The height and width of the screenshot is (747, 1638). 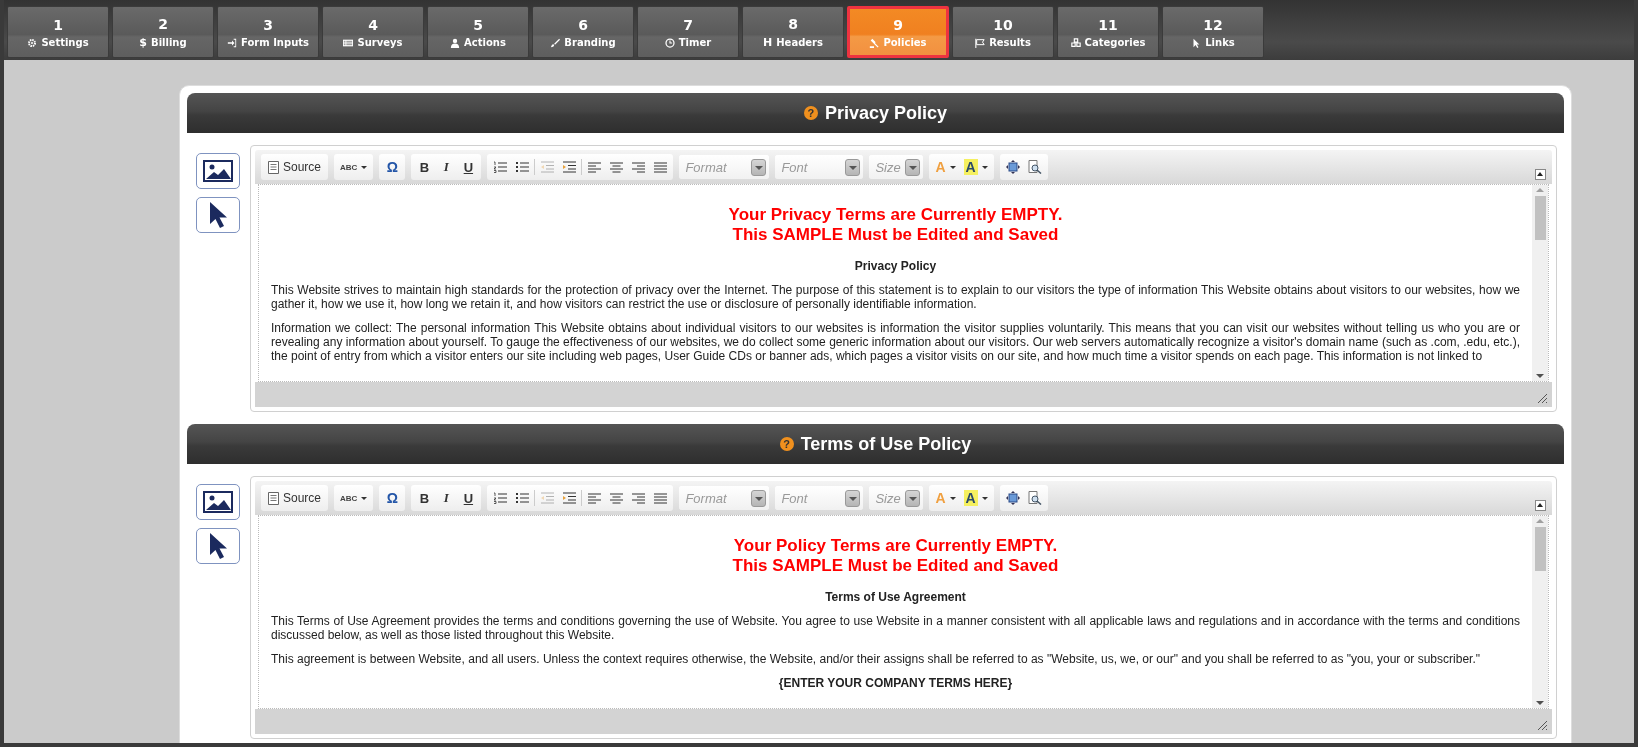 I want to click on tab-label: Form Inputs, so click(x=275, y=42).